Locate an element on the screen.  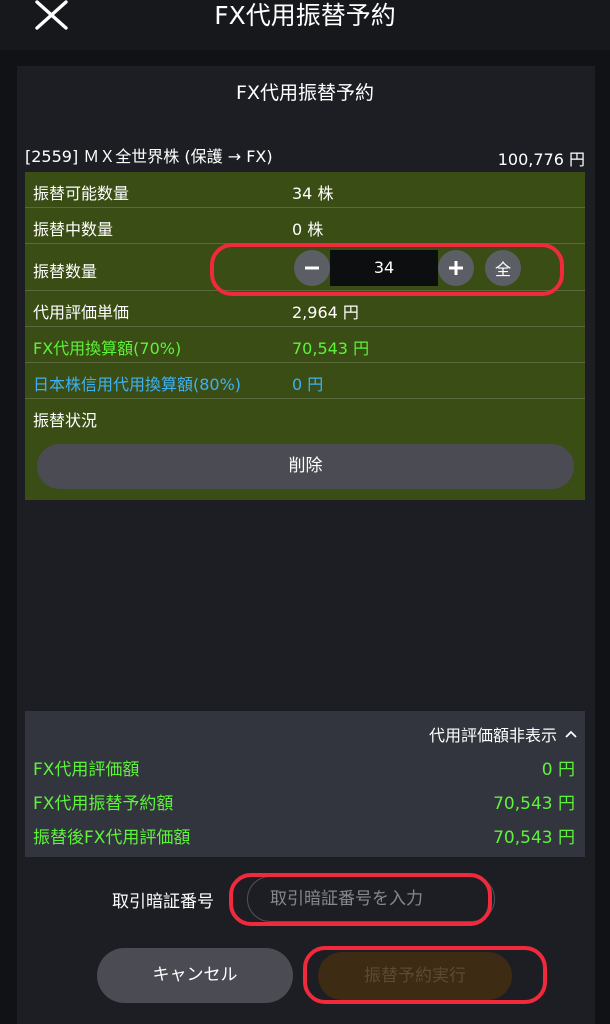
jp-margin-value: 0 円 is located at coordinates (308, 384).